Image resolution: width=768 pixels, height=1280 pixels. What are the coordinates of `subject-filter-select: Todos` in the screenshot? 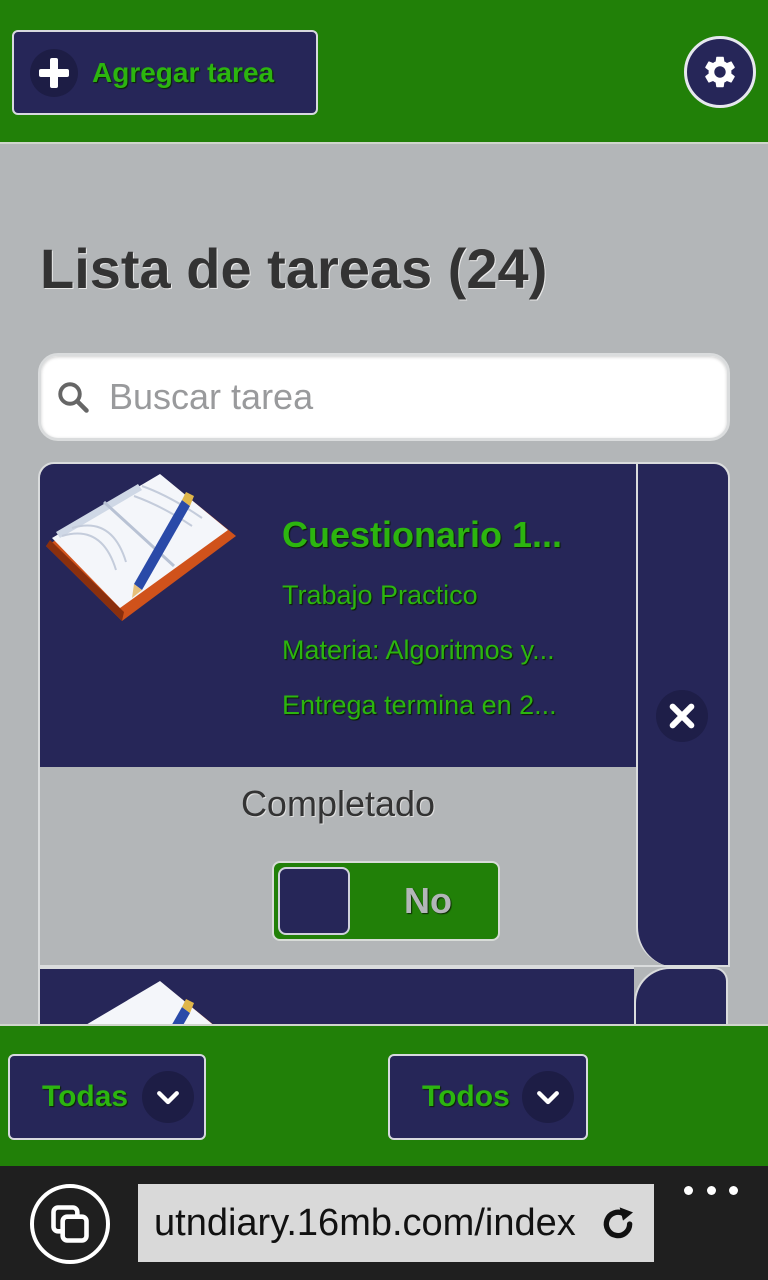 It's located at (488, 1097).